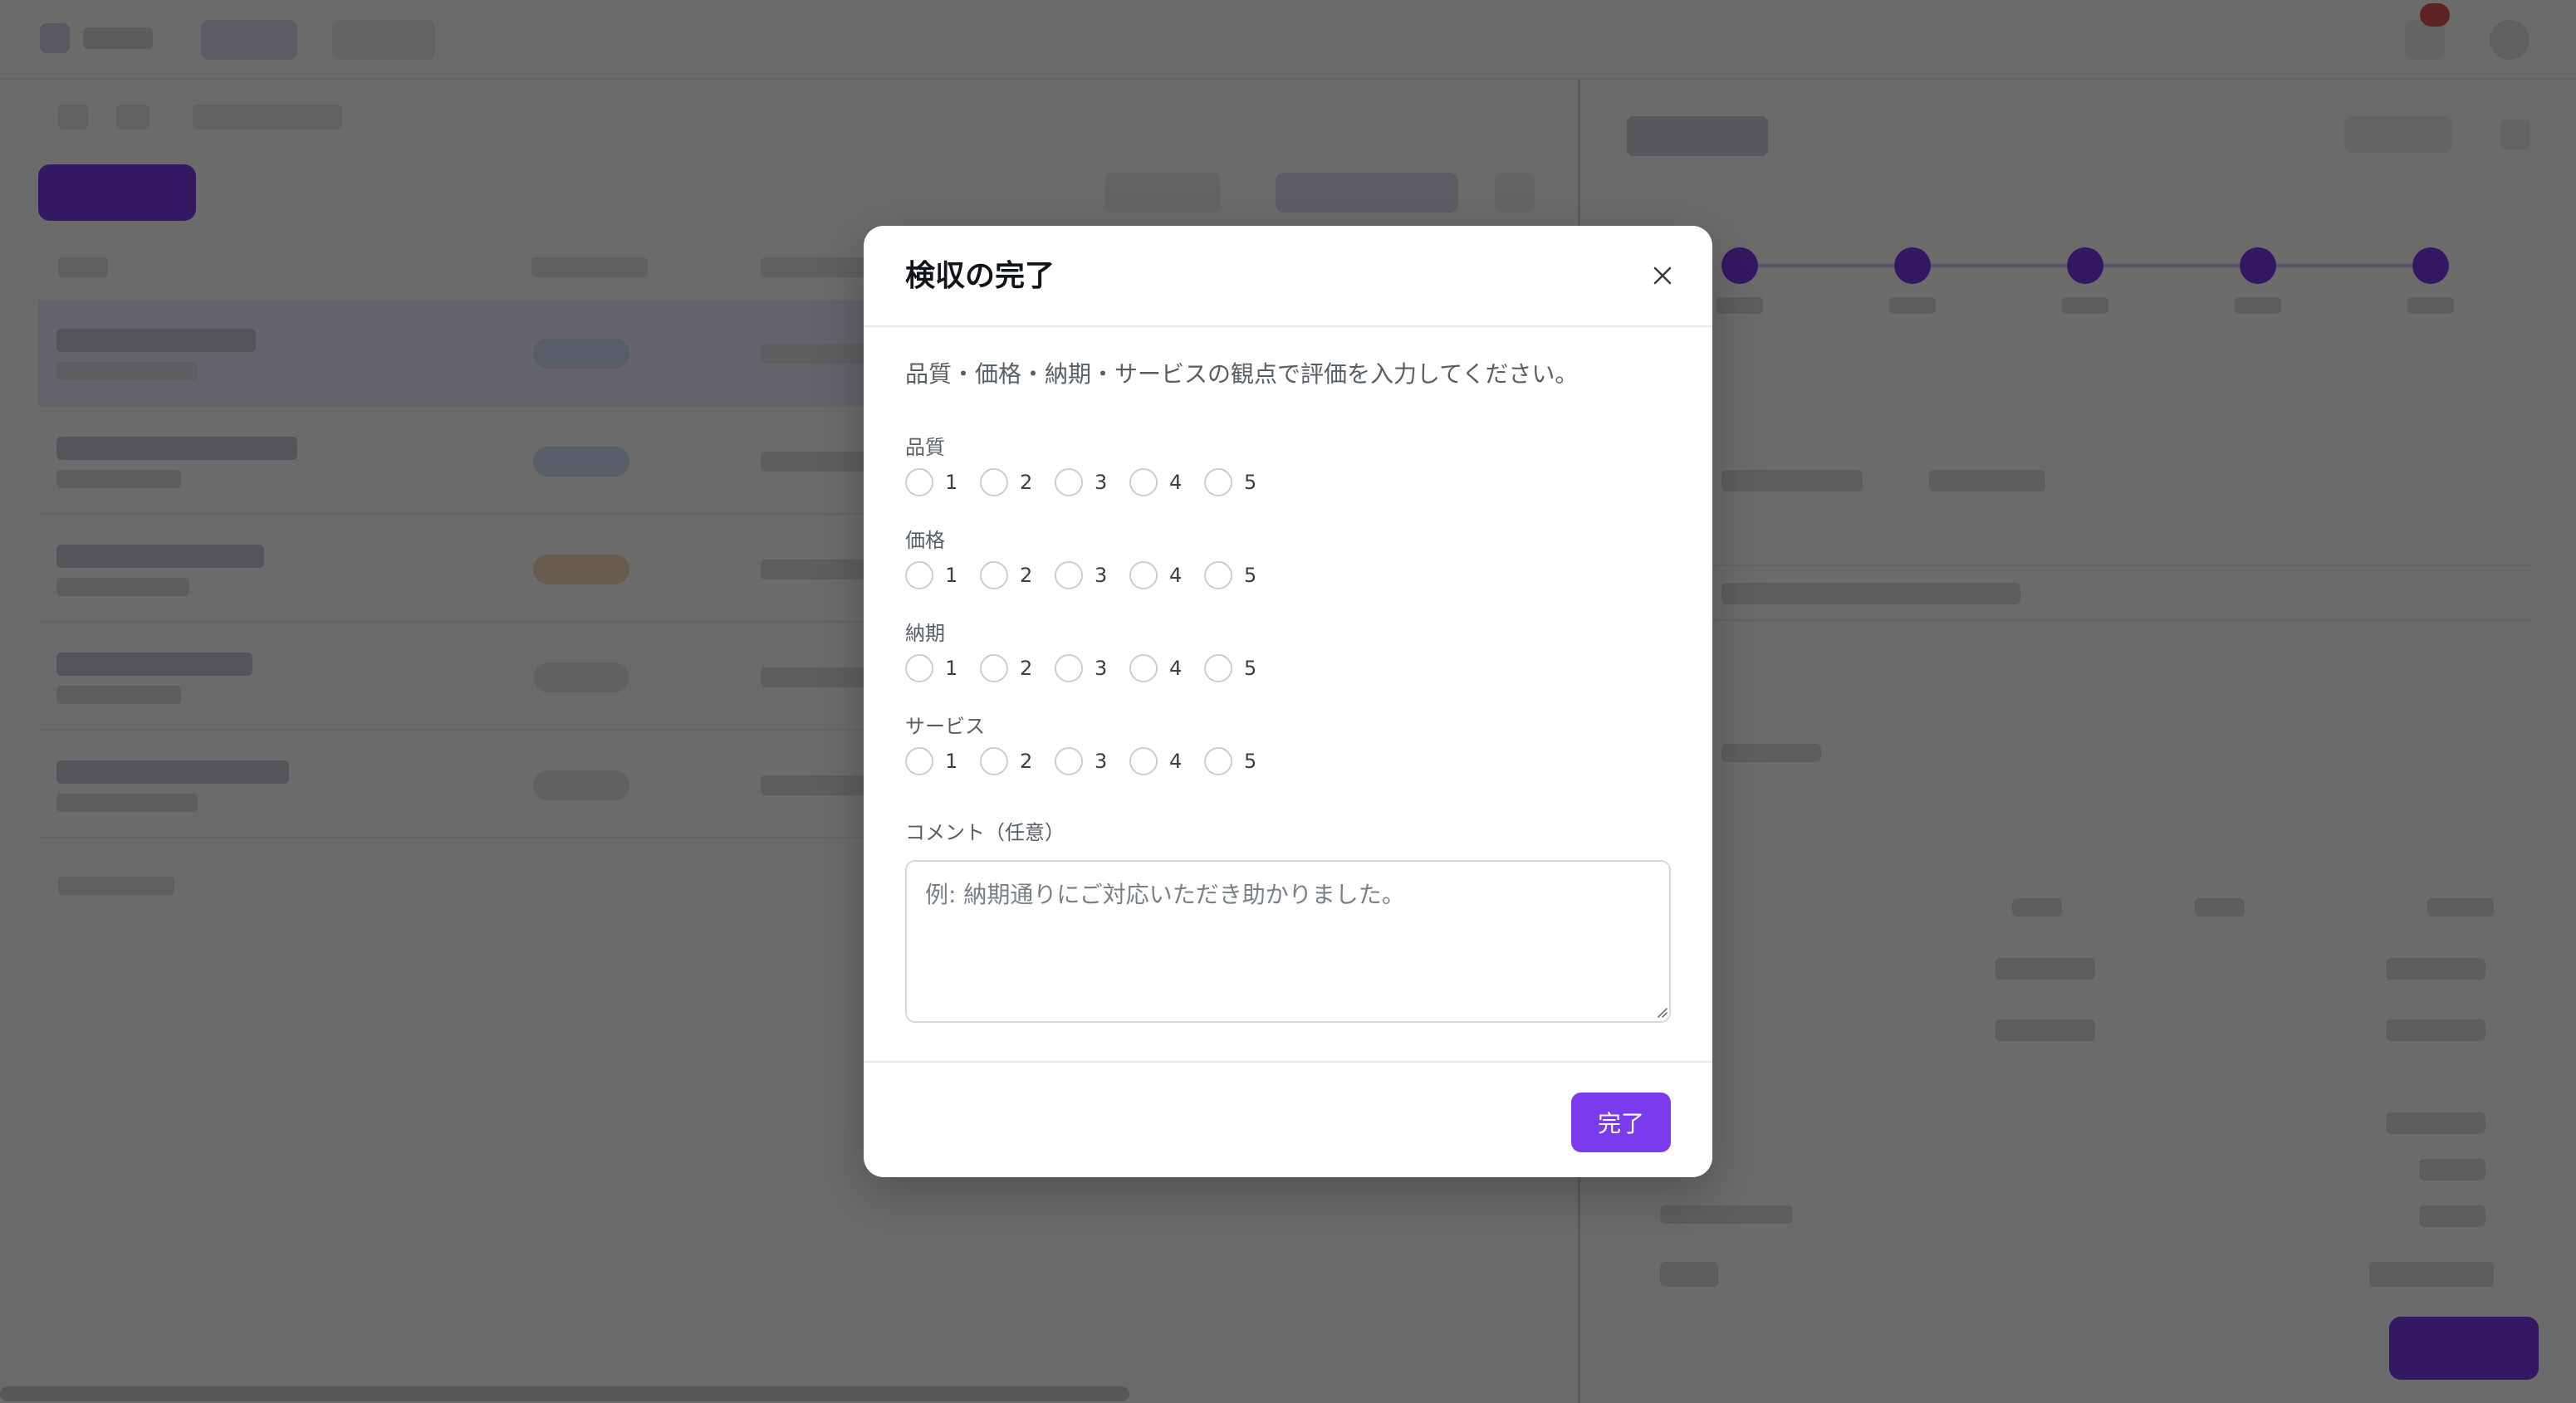 The width and height of the screenshot is (2576, 1403). I want to click on close-icon, so click(1662, 276).